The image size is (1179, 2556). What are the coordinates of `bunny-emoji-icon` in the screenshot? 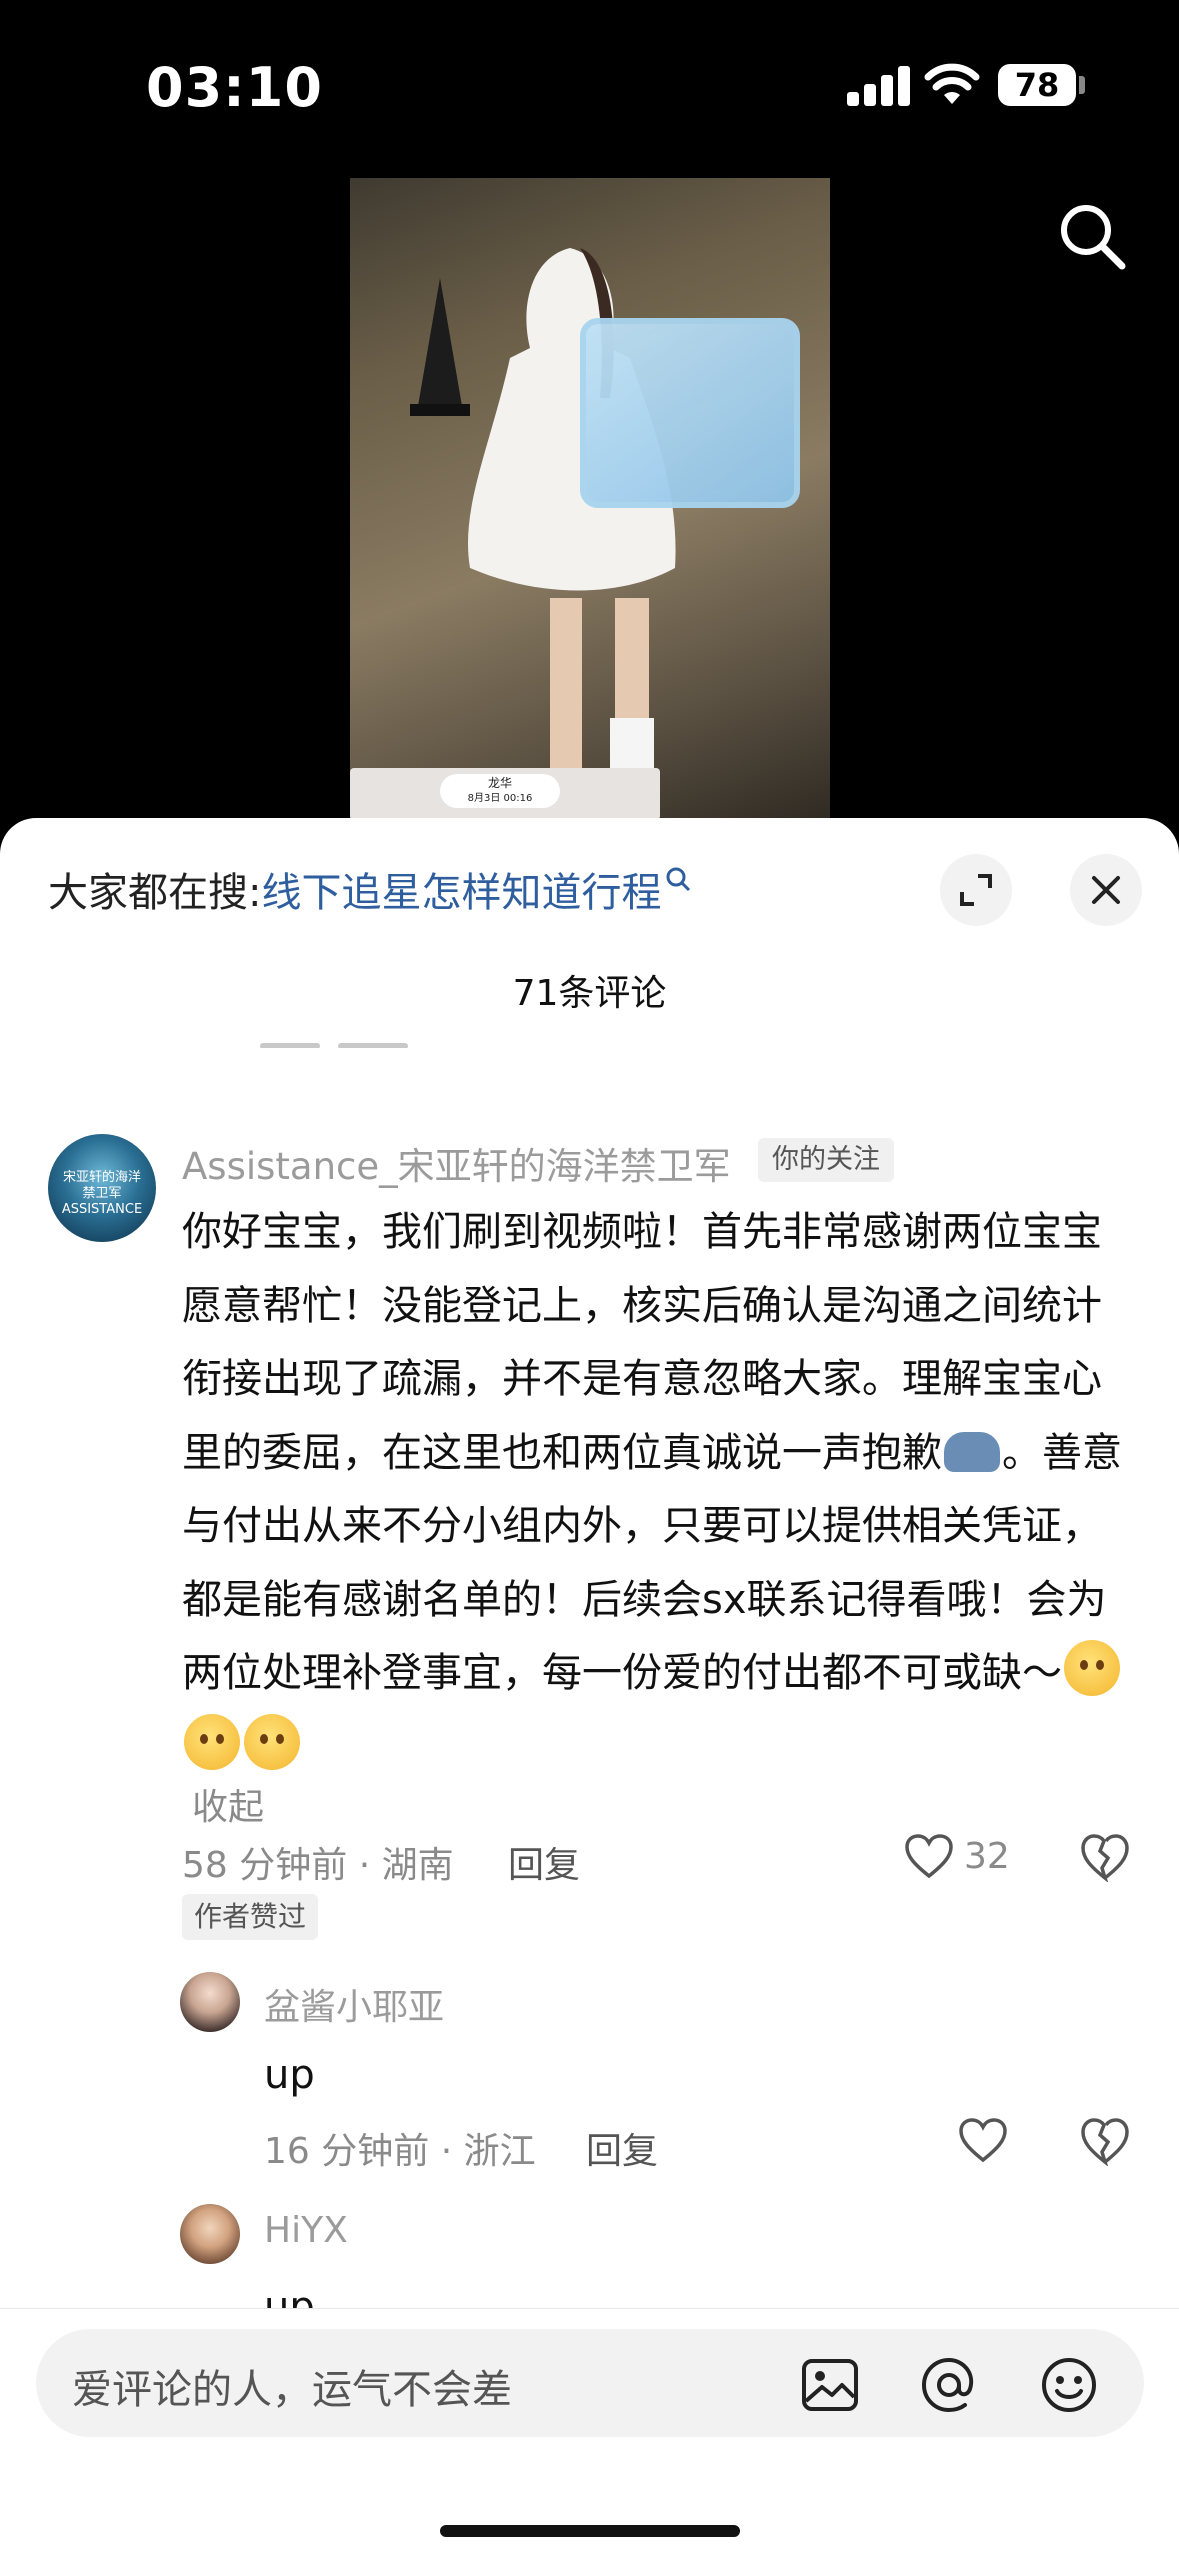 It's located at (972, 1451).